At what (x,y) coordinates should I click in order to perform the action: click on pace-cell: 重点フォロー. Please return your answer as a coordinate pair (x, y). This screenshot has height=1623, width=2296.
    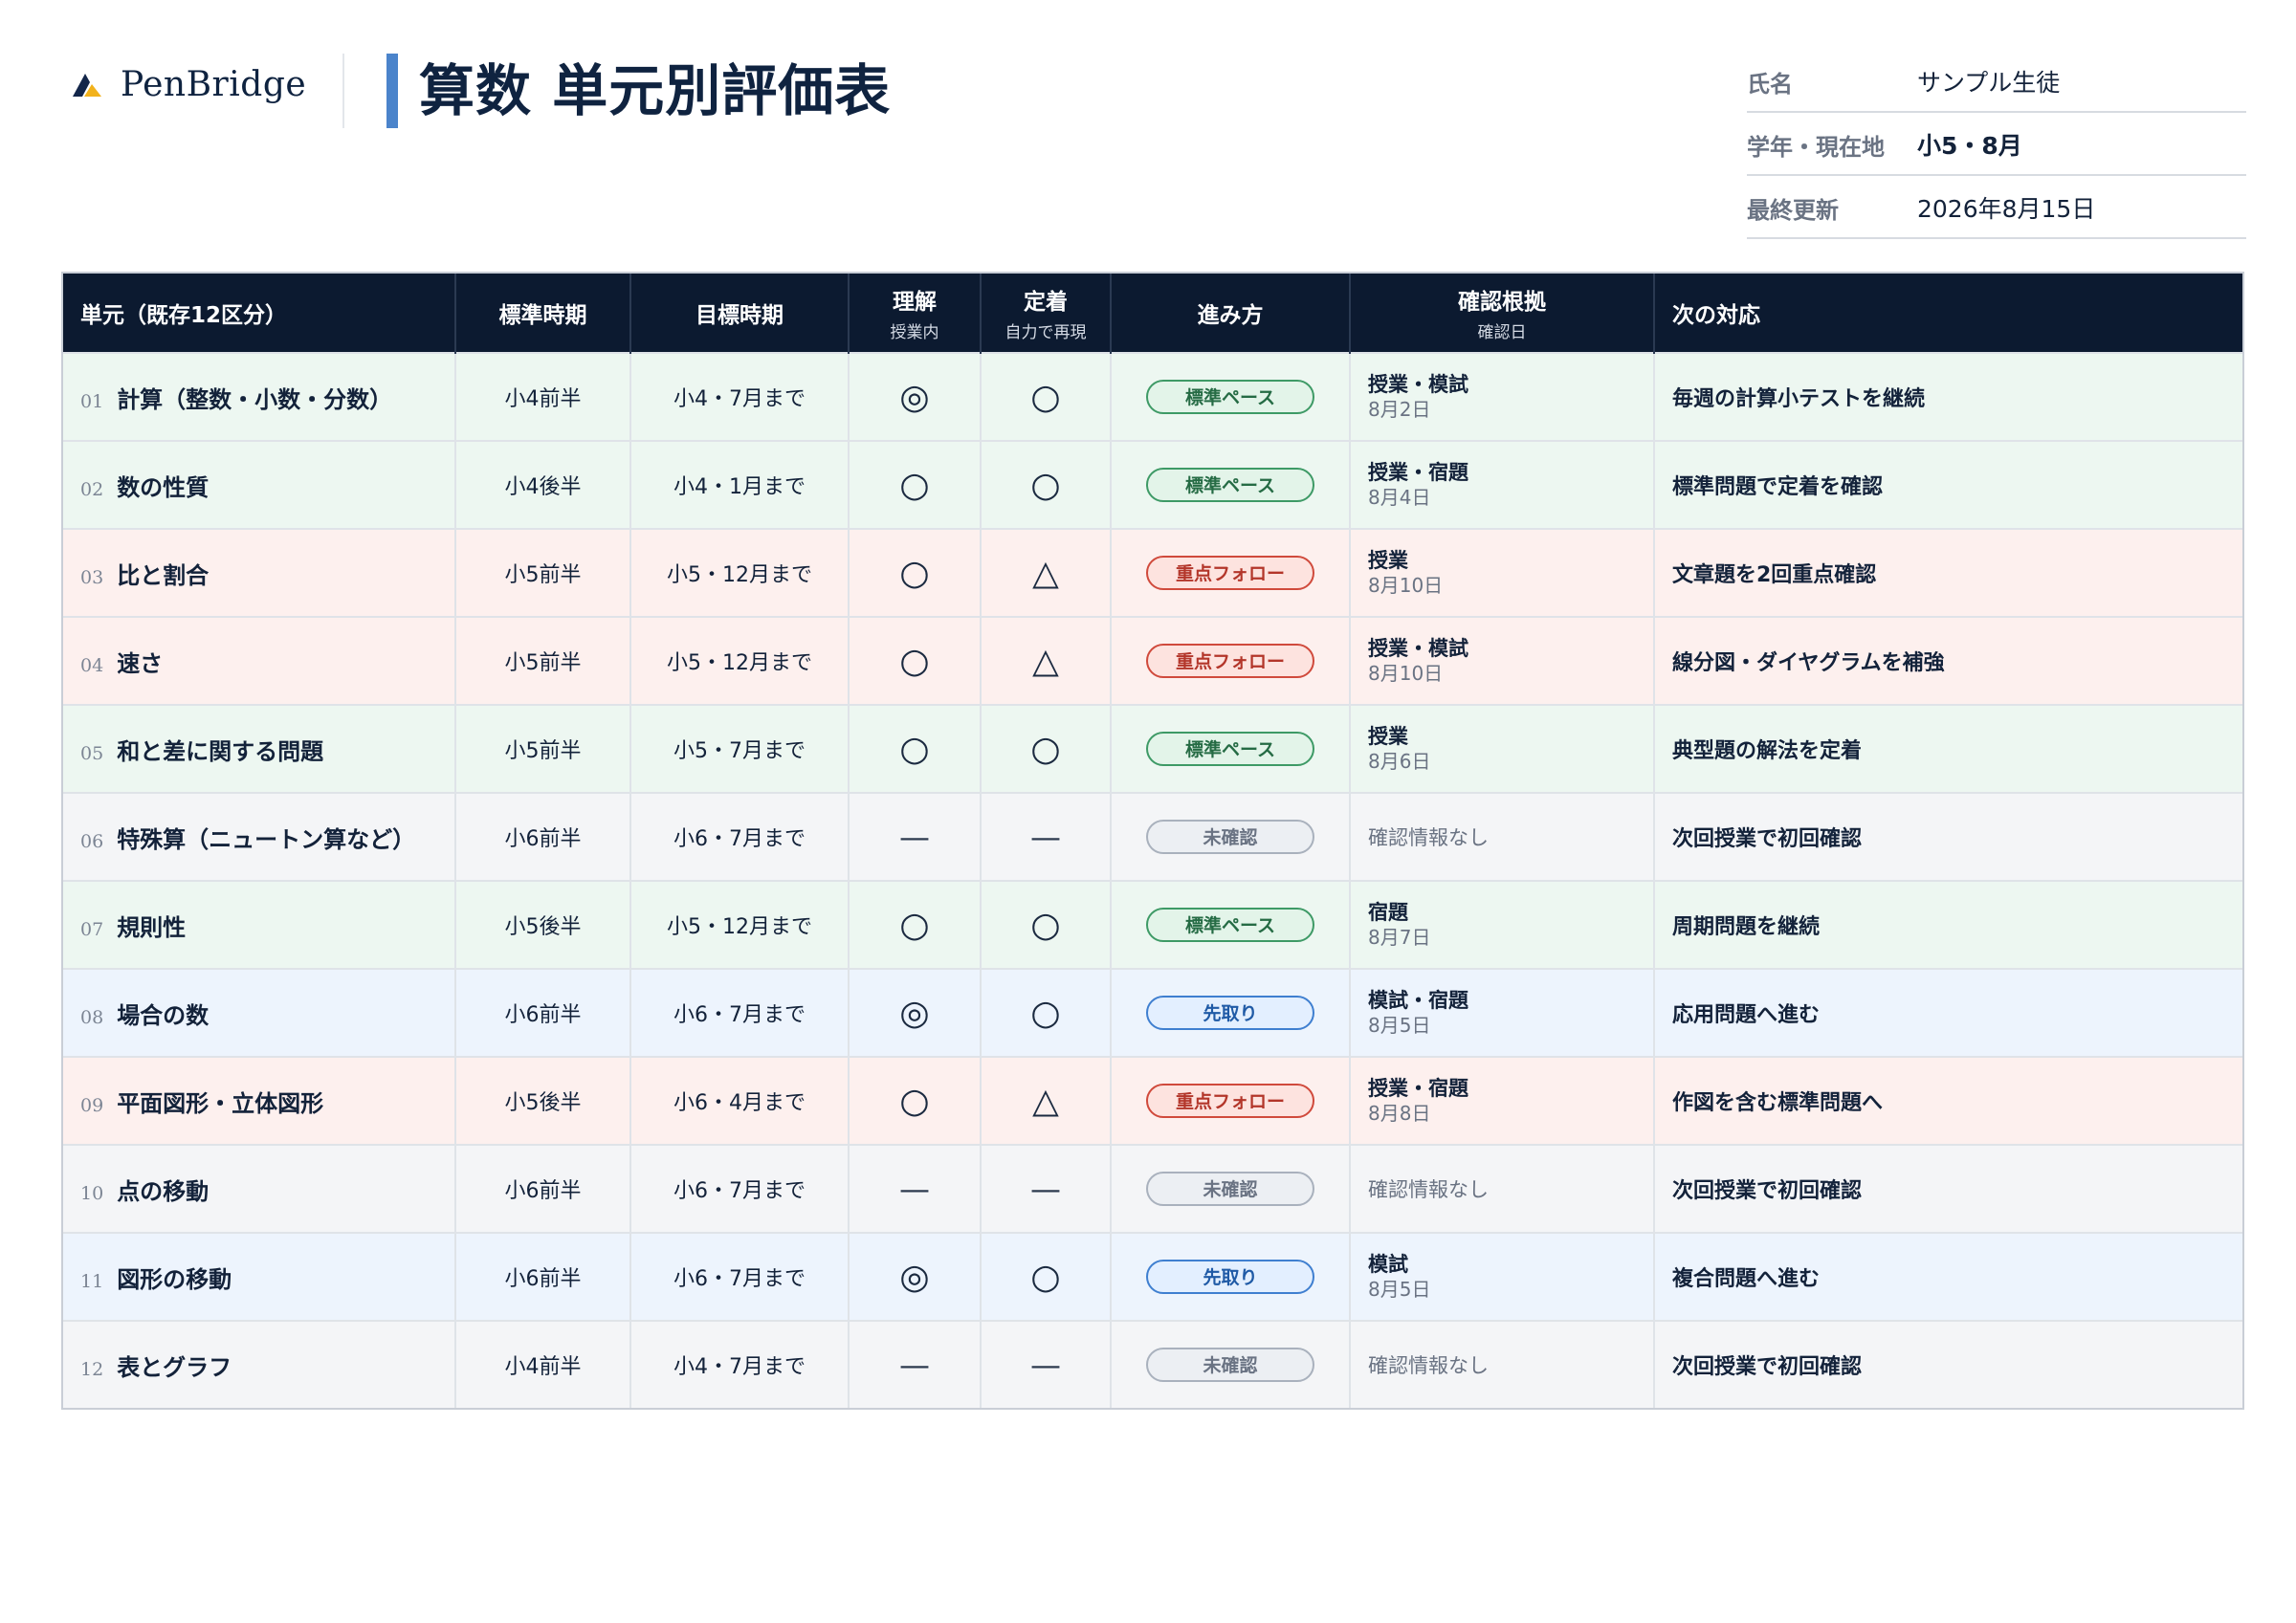
    Looking at the image, I should click on (1231, 572).